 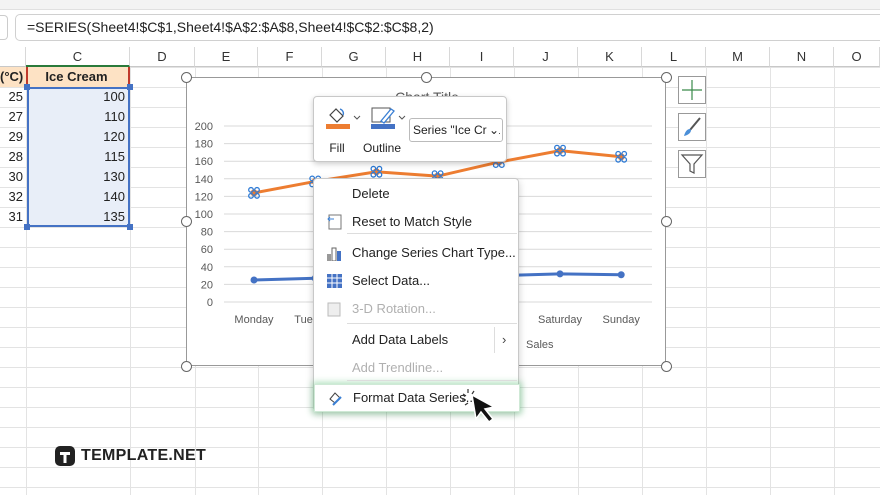 I want to click on y-tick-label: 180, so click(x=204, y=145).